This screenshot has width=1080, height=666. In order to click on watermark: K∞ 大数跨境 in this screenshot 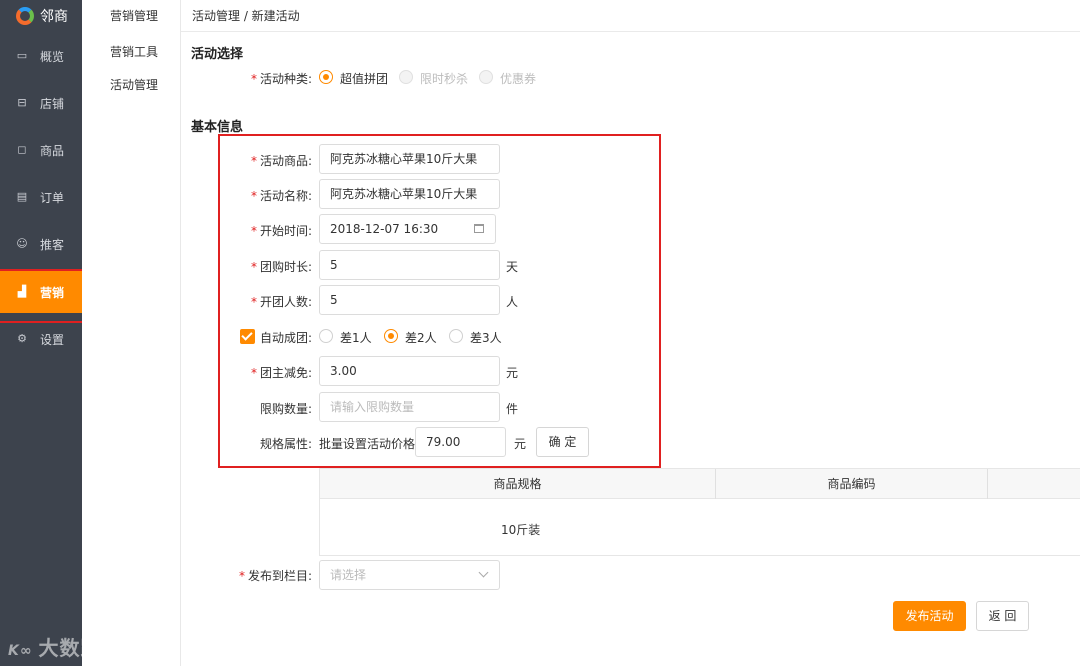, I will do `click(65, 648)`.